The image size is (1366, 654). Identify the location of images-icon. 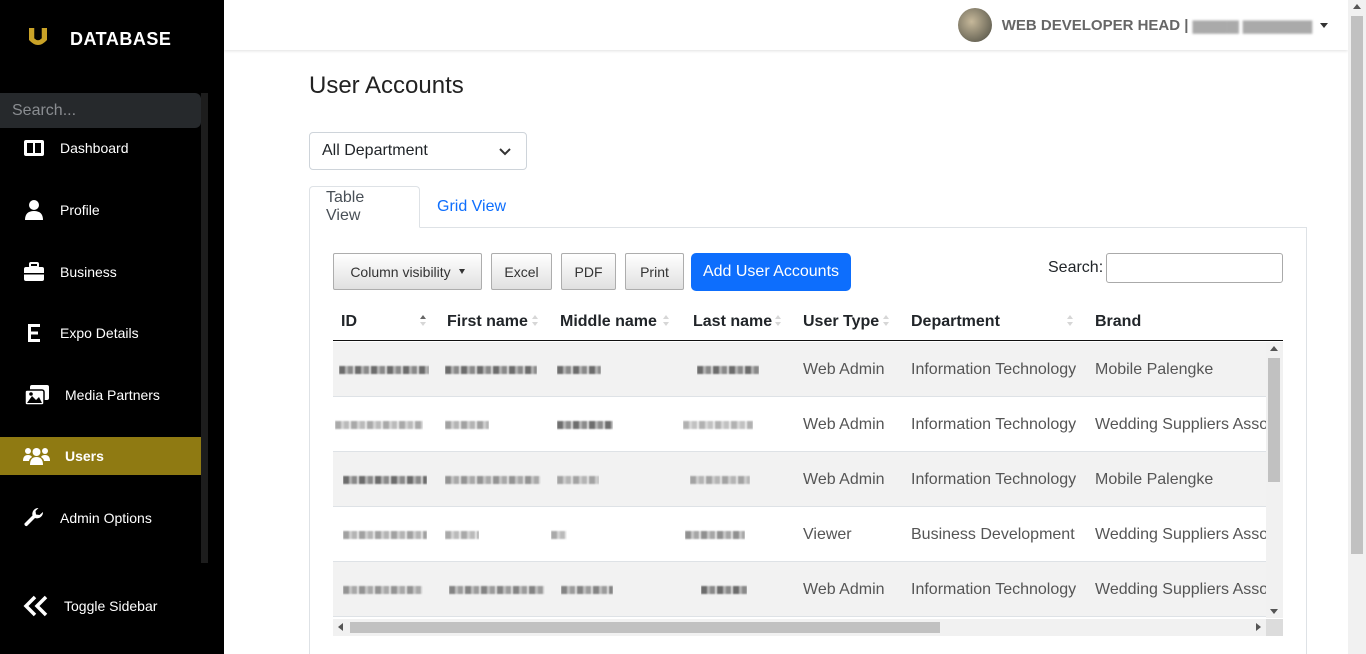
(36, 395).